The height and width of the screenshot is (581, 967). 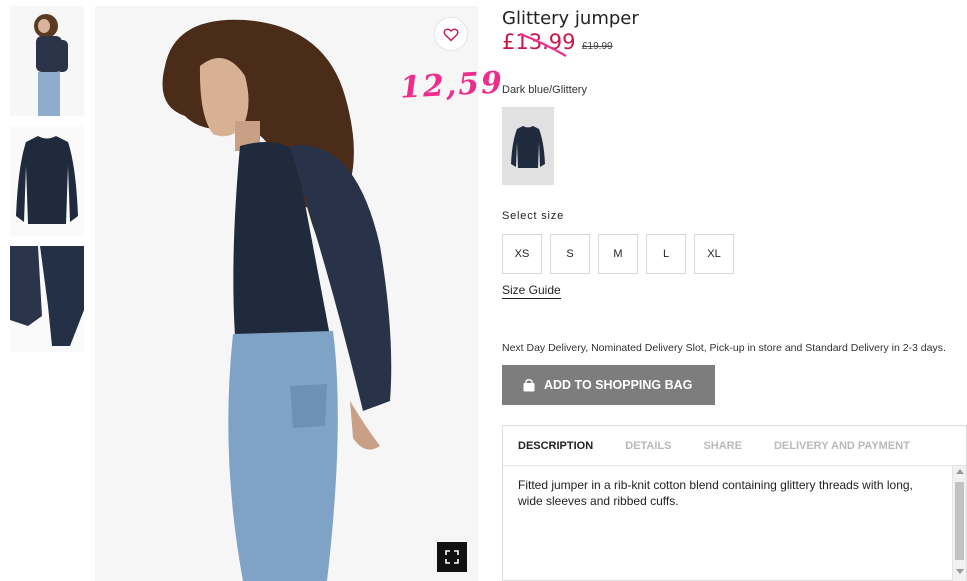 I want to click on product-thumbnail-image, so click(x=47, y=181).